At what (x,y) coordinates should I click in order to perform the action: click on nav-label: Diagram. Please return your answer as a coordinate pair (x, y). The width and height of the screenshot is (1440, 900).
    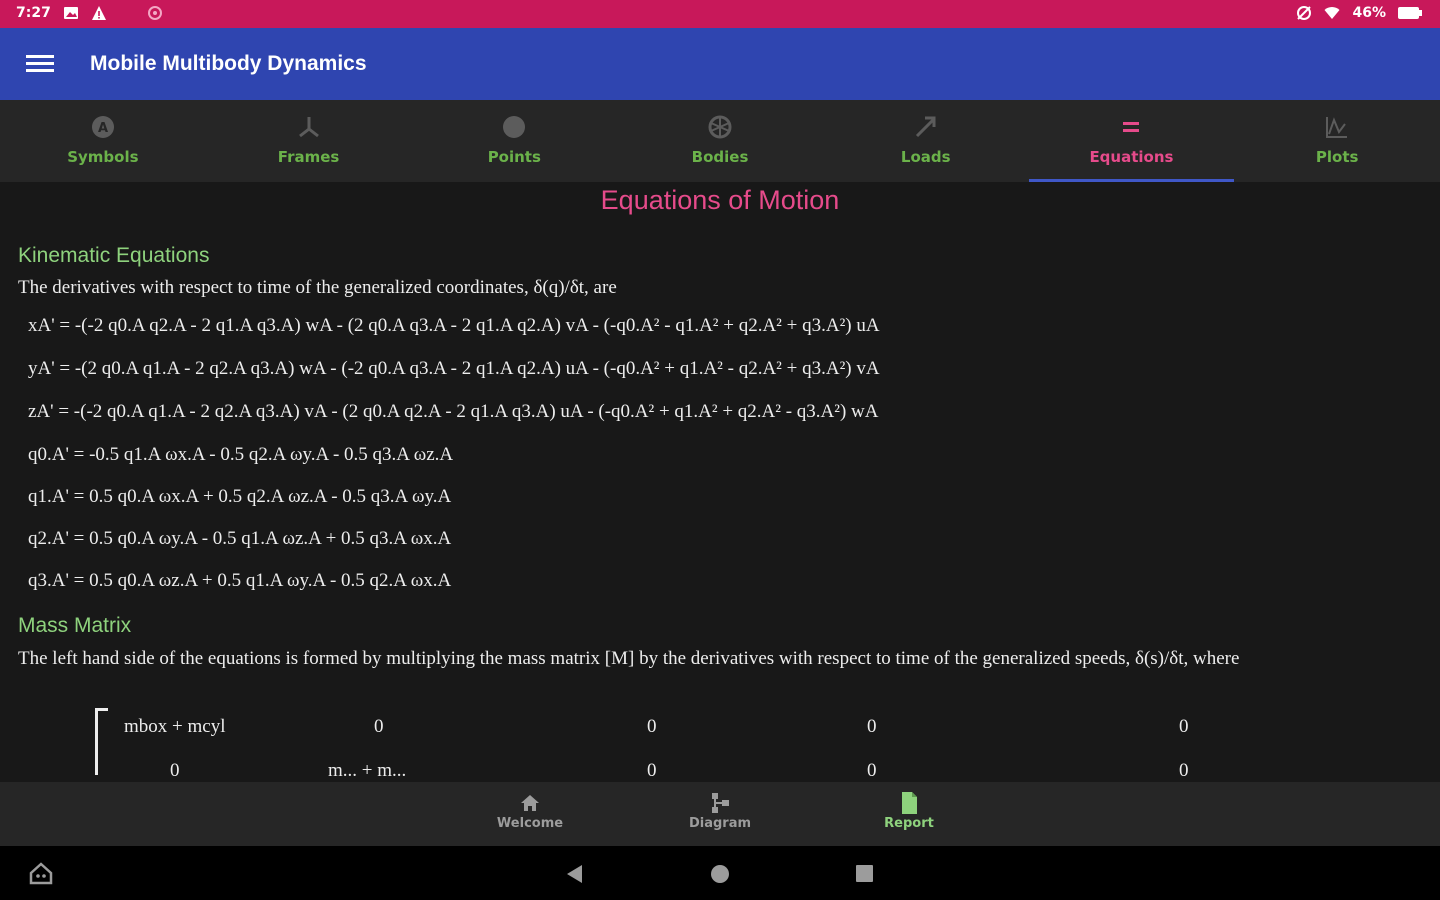
    Looking at the image, I should click on (720, 823).